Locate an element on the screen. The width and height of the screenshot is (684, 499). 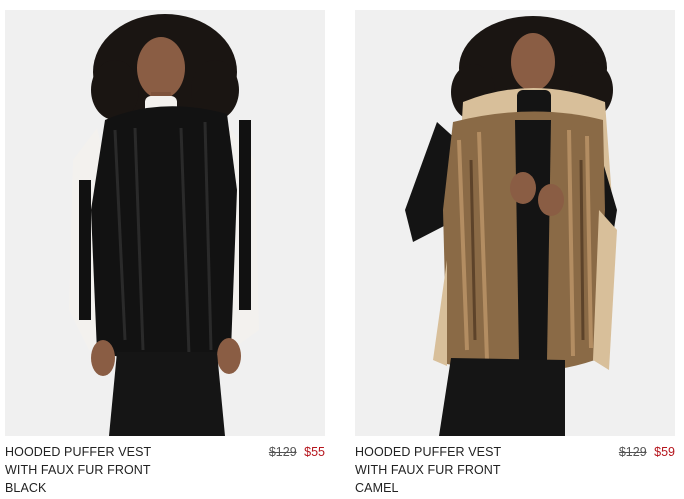
product-price: $129 $59 is located at coordinates (647, 452).